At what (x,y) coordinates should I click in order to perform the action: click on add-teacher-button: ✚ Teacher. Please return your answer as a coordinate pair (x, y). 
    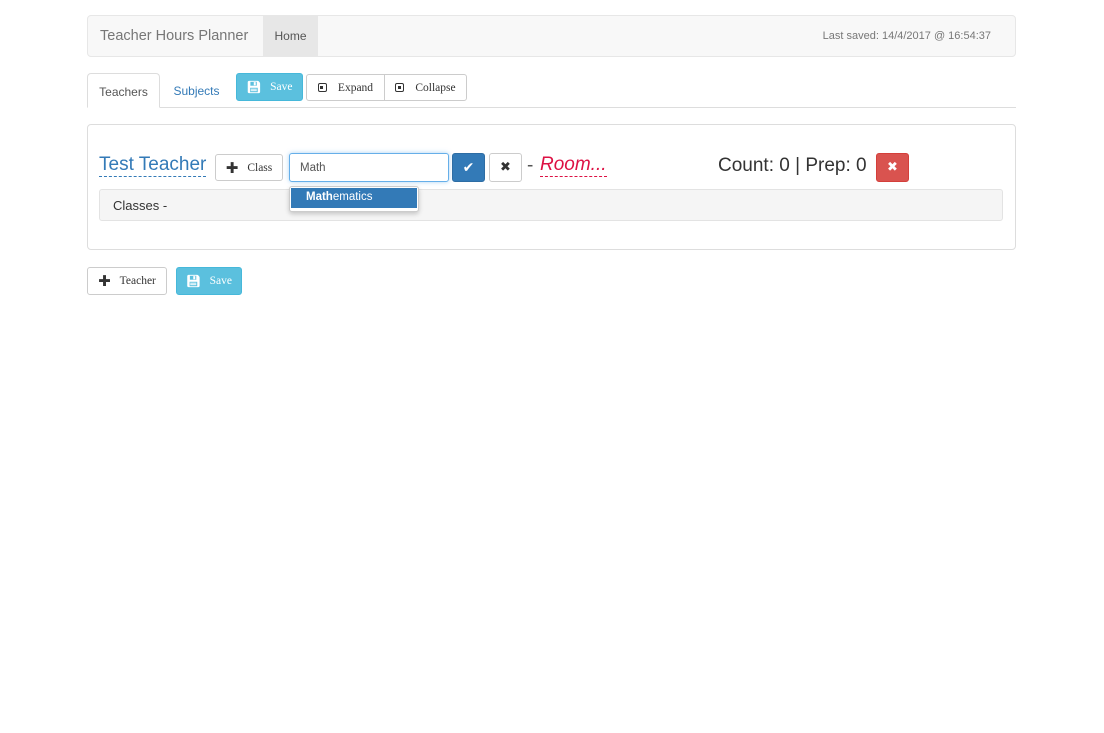
    Looking at the image, I should click on (127, 281).